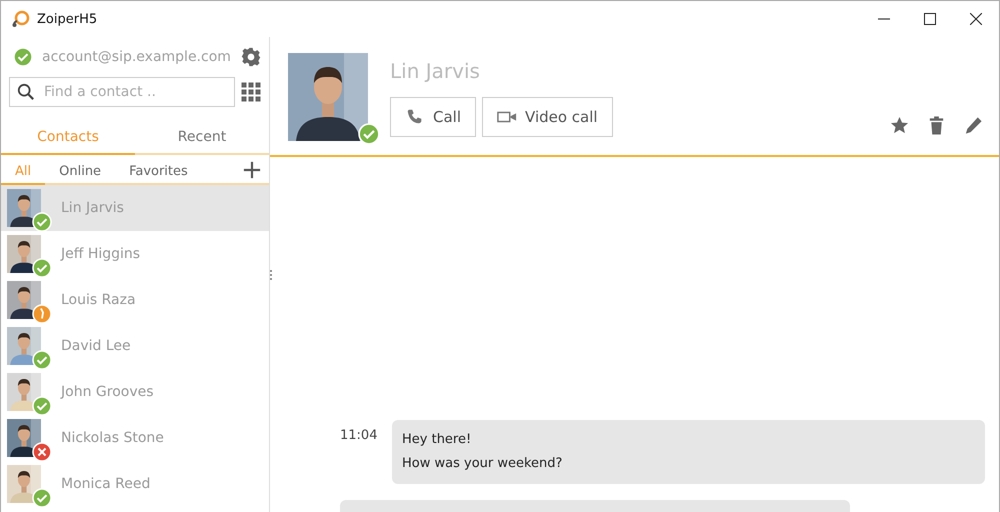 Image resolution: width=1000 pixels, height=512 pixels. What do you see at coordinates (976, 19) in the screenshot?
I see `close-icon` at bounding box center [976, 19].